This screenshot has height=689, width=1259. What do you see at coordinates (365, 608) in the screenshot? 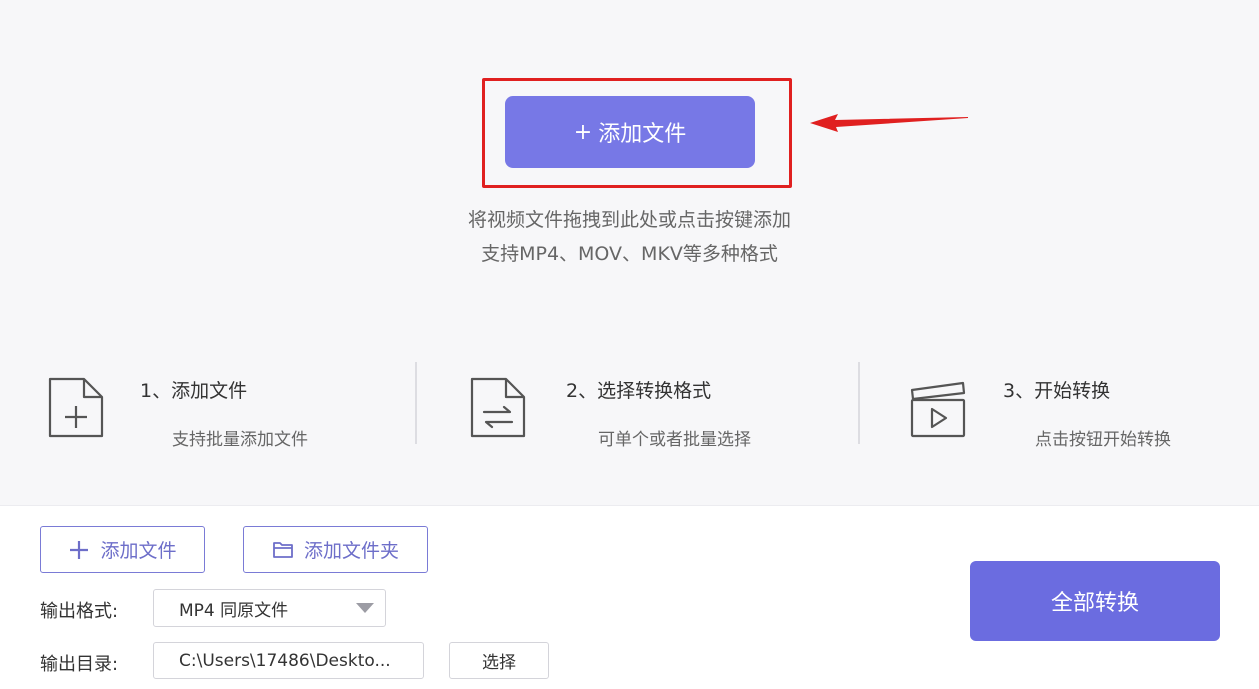
I see `caret-down-icon` at bounding box center [365, 608].